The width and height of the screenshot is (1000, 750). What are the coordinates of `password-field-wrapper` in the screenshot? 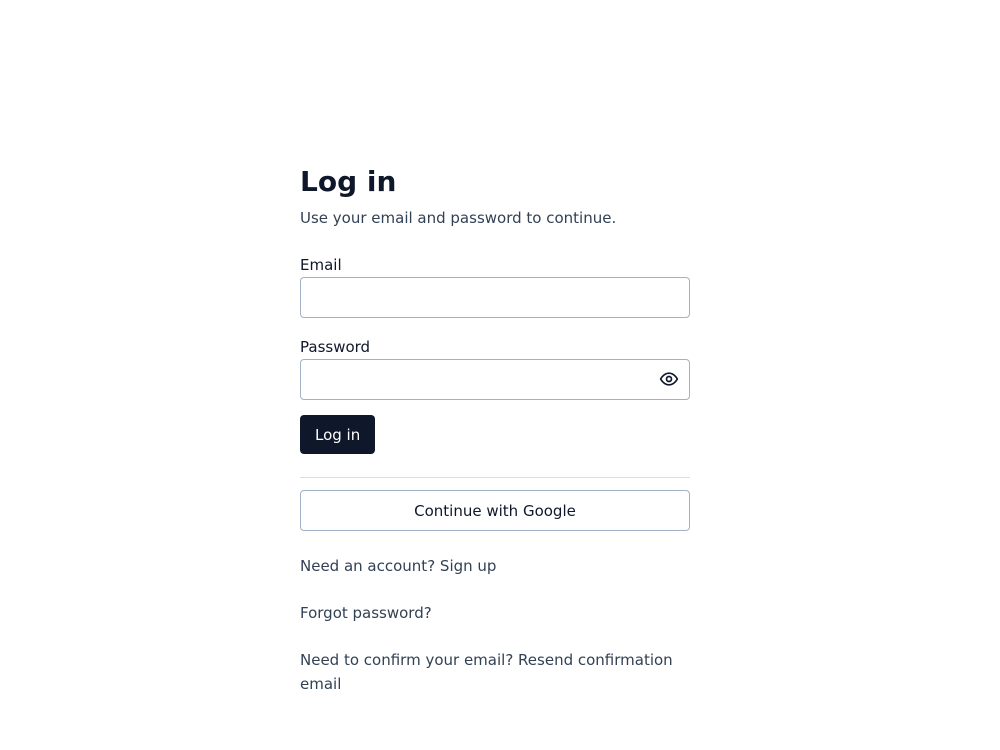 It's located at (495, 379).